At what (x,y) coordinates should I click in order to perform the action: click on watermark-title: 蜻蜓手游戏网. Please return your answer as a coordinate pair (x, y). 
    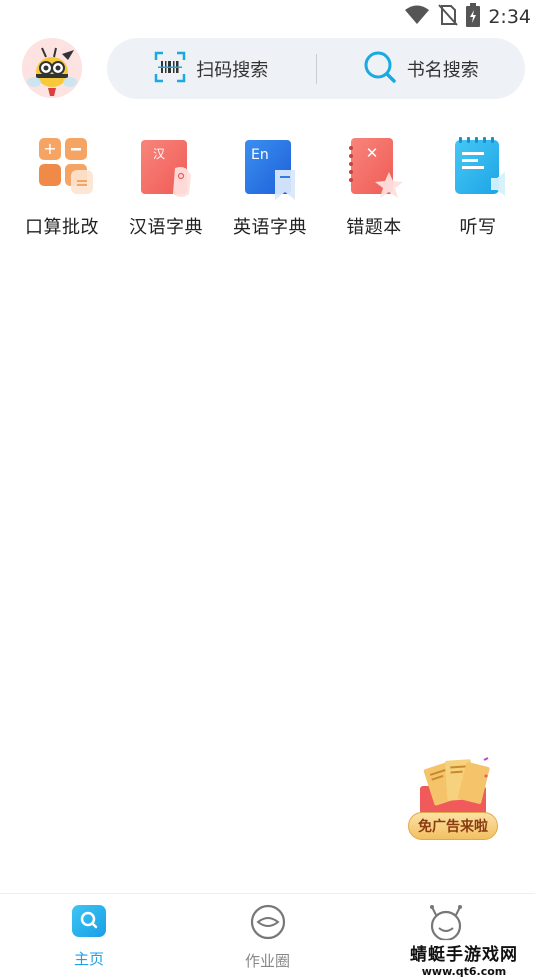
    Looking at the image, I should click on (464, 955).